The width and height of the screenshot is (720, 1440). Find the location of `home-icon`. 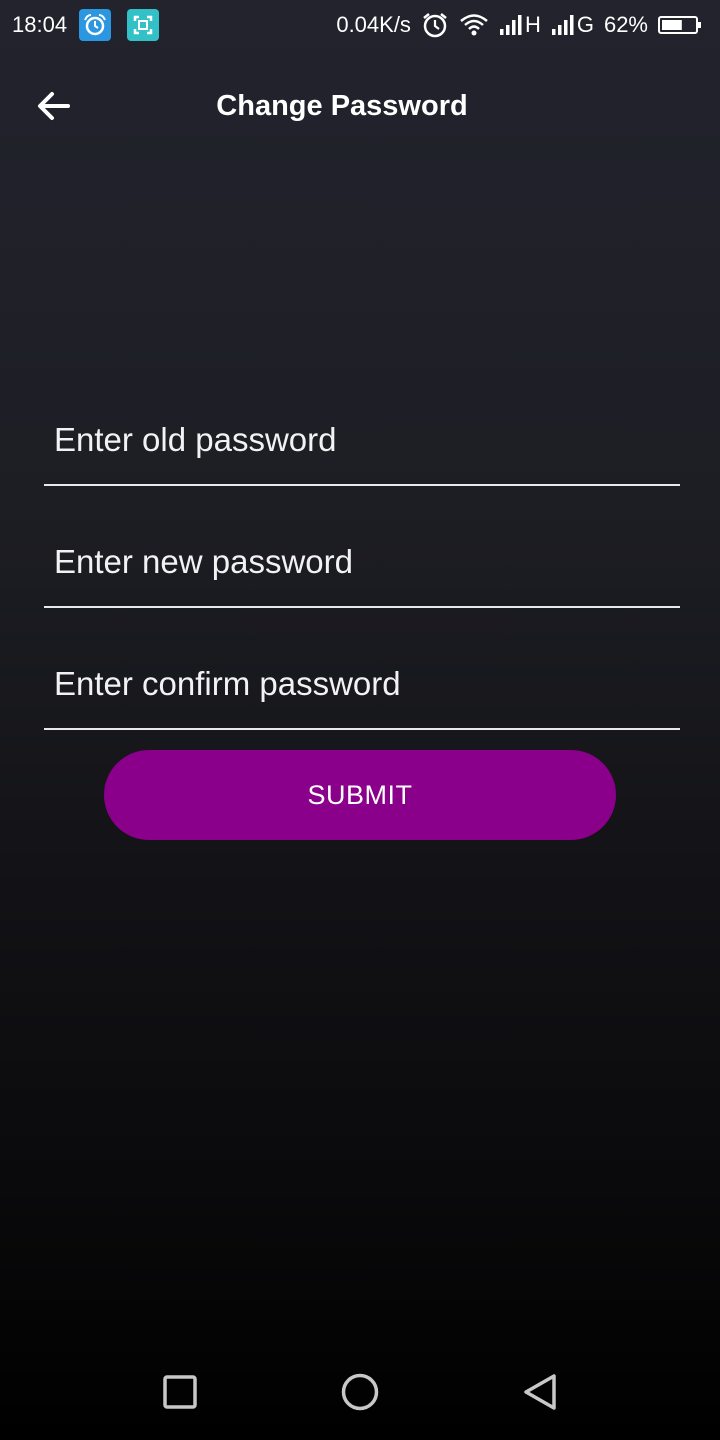

home-icon is located at coordinates (360, 1392).